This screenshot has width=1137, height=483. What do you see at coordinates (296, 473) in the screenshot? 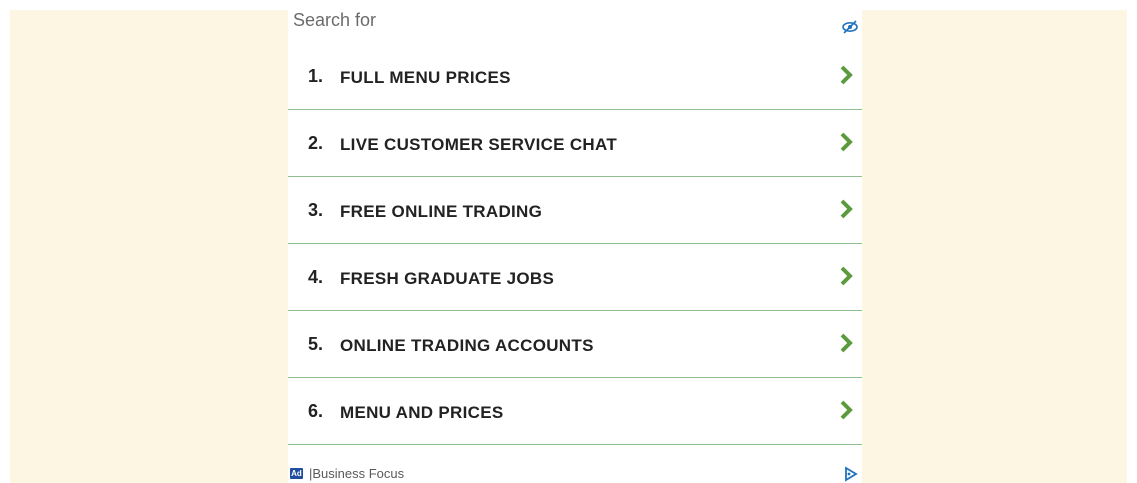
I see `ad-badge: Ad` at bounding box center [296, 473].